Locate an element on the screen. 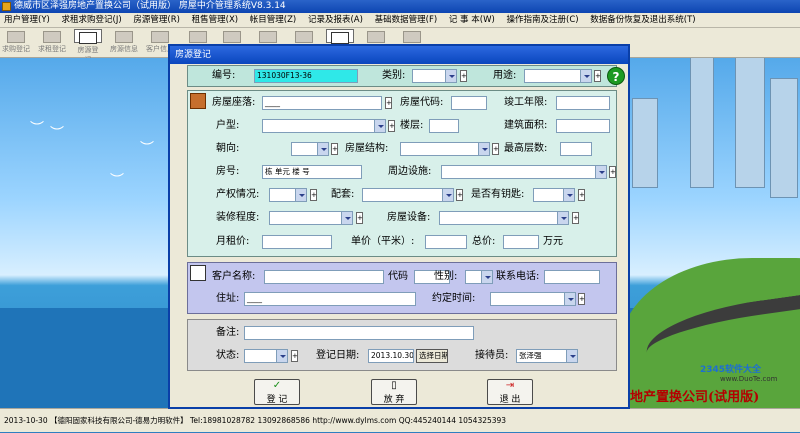 Image resolution: width=800 pixels, height=433 pixels. has-key-select is located at coordinates (554, 195).